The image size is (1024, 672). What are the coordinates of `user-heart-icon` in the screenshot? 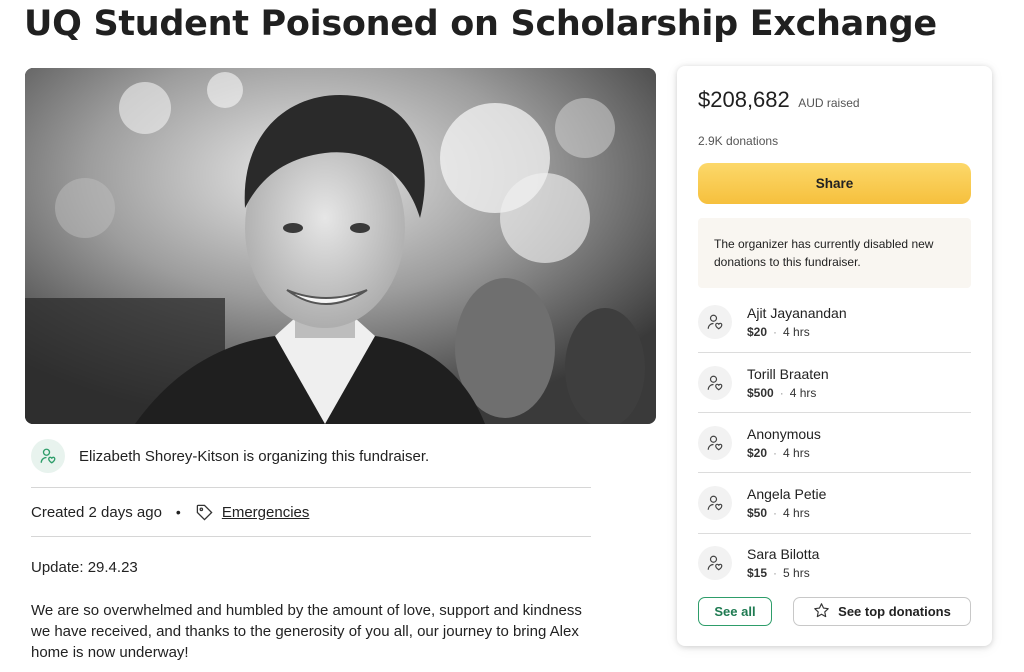 It's located at (48, 456).